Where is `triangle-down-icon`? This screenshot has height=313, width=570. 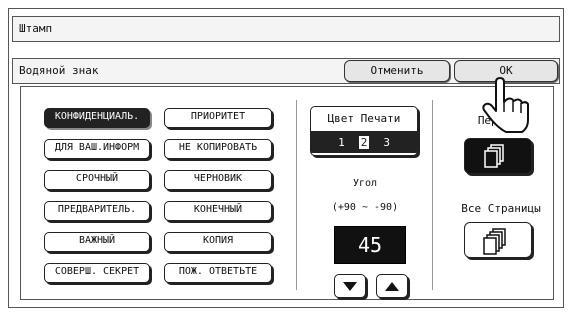
triangle-down-icon is located at coordinates (350, 286).